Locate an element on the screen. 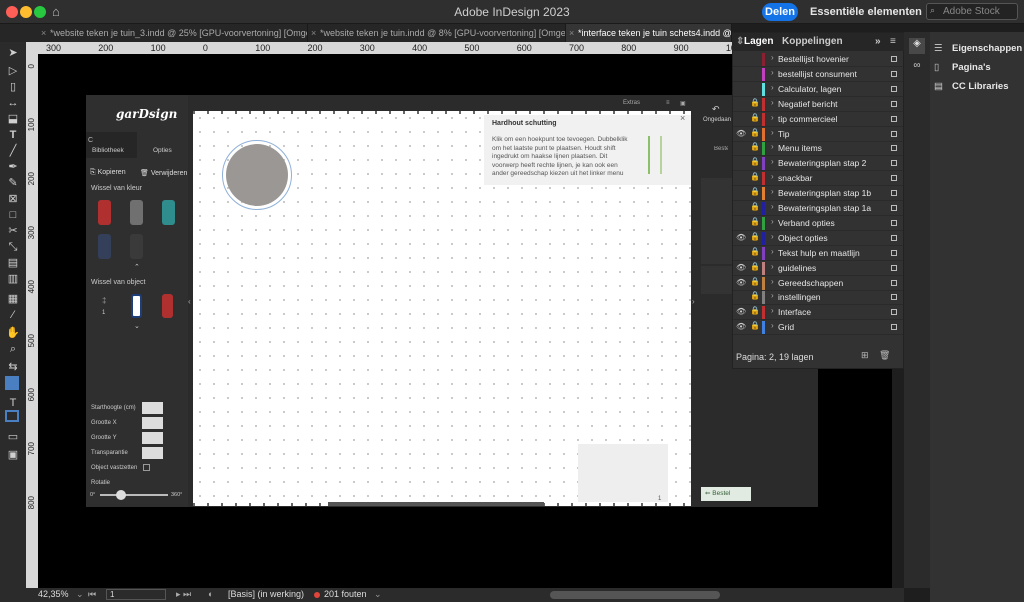  scissors-tool-icon: ✂ is located at coordinates (13, 231).